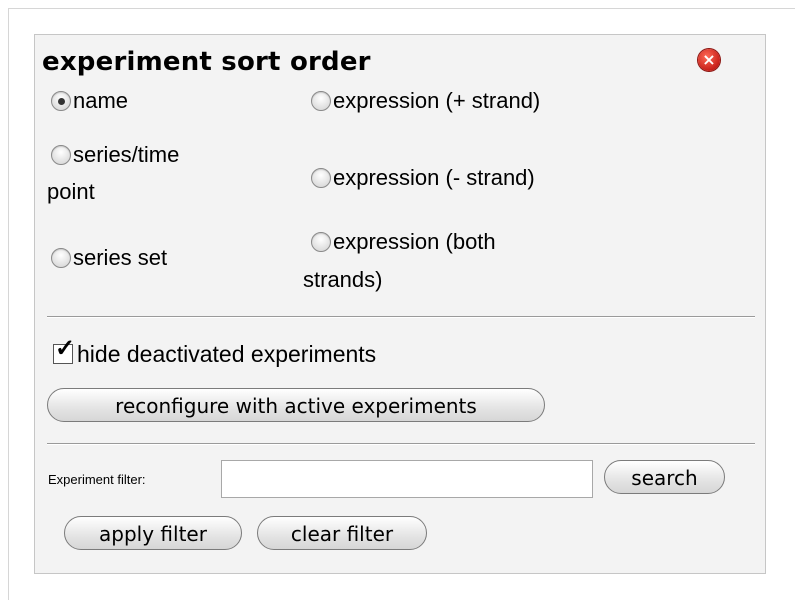 Image resolution: width=795 pixels, height=600 pixels. I want to click on sort-option-expression-plus: expression (+ strand), so click(425, 101).